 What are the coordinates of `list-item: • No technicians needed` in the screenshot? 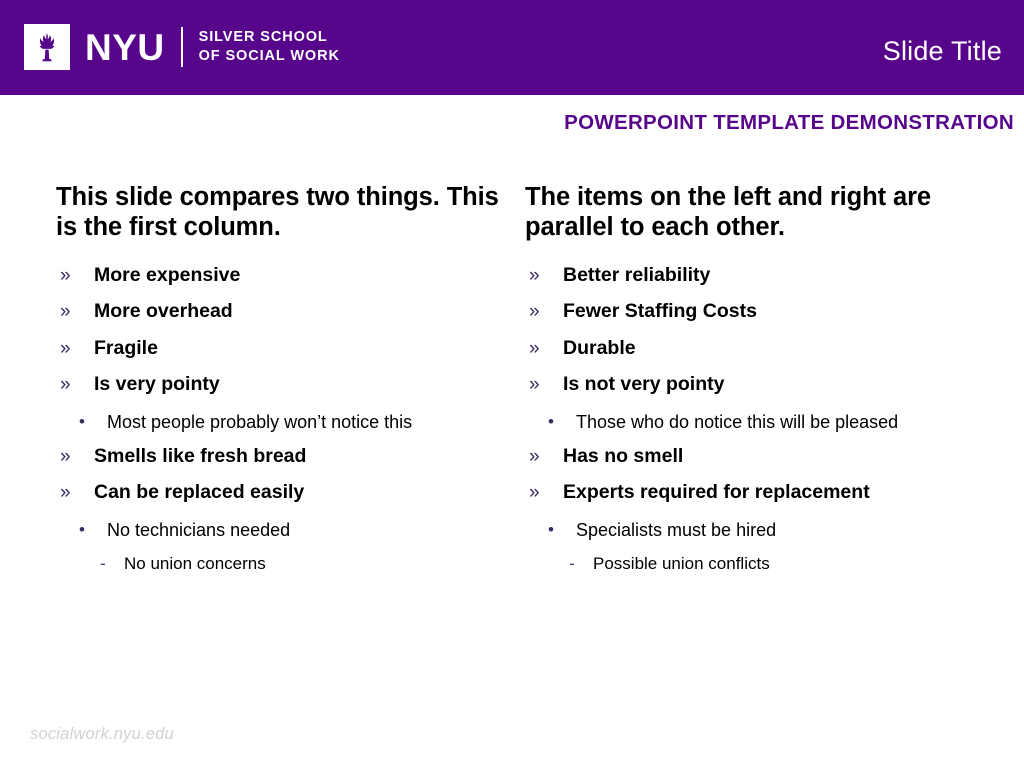 It's located at (284, 530).